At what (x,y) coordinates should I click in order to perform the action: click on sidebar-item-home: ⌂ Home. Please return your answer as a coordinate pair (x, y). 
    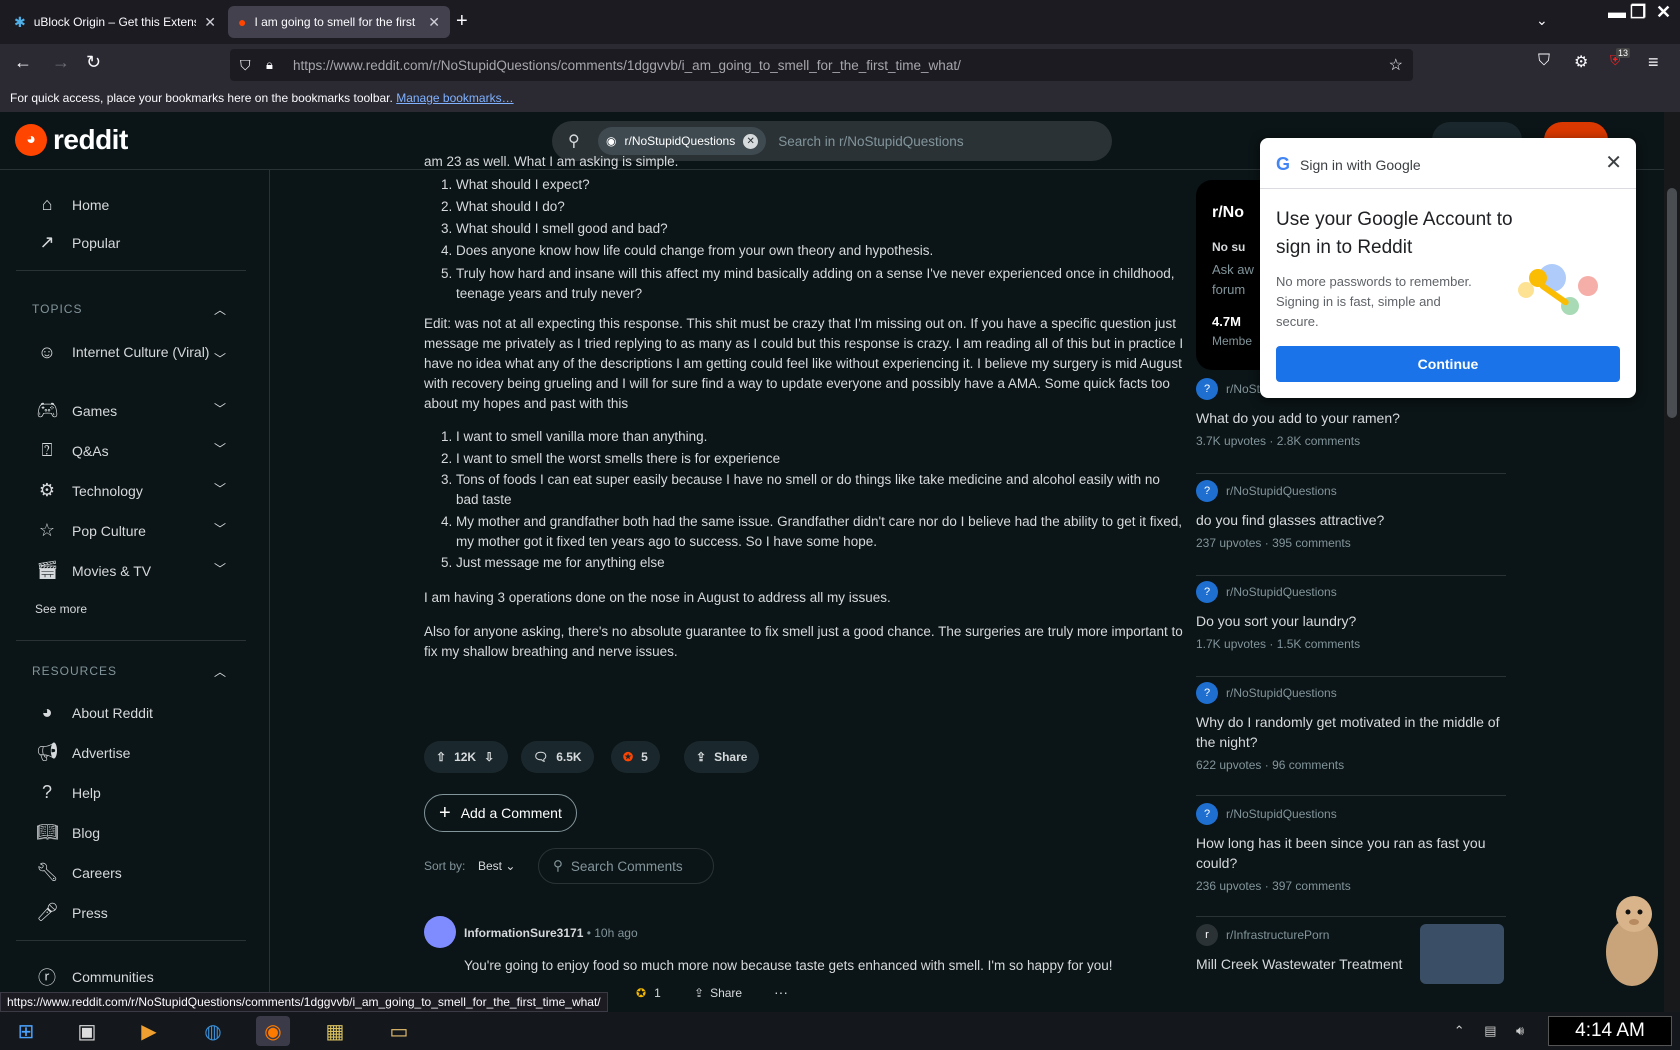
    Looking at the image, I should click on (73, 204).